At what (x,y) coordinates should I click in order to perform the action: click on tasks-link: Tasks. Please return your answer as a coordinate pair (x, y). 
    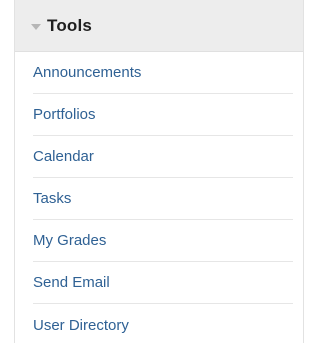
    Looking at the image, I should click on (52, 198).